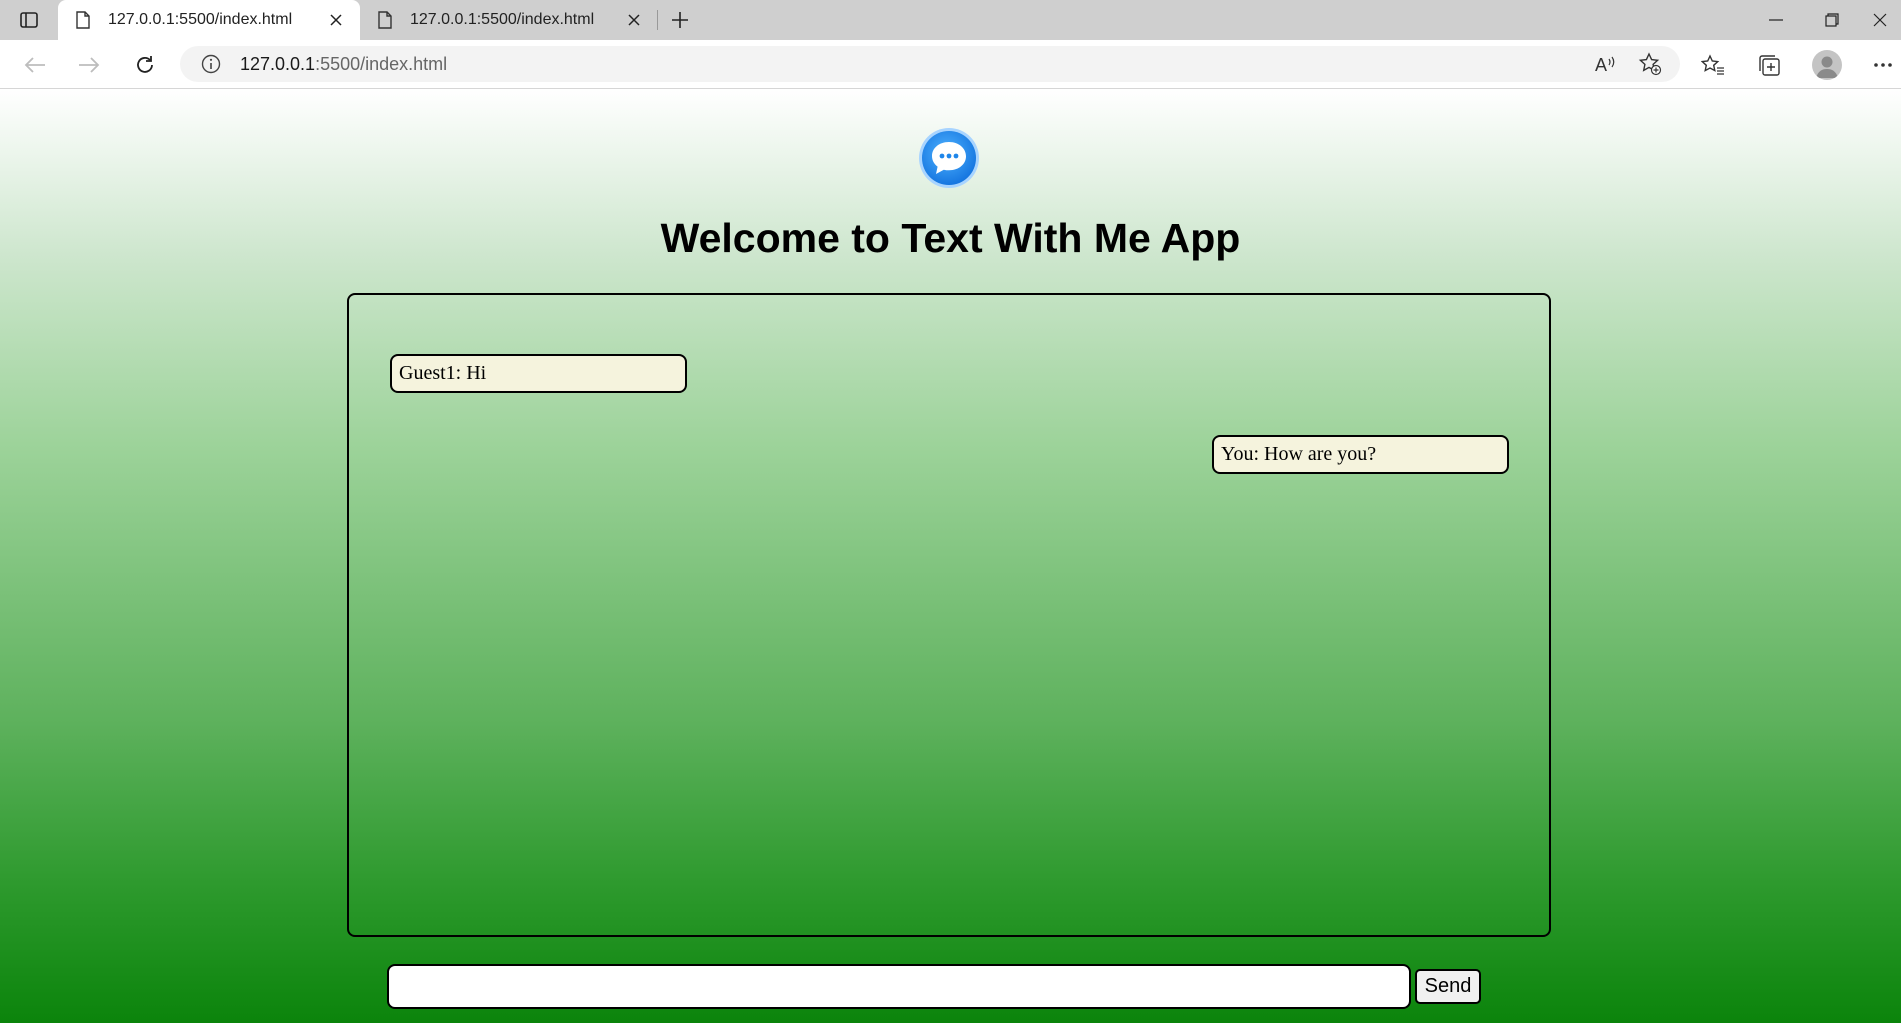  I want to click on tab-active: 127.0.0.1:5500/index.html, so click(209, 20).